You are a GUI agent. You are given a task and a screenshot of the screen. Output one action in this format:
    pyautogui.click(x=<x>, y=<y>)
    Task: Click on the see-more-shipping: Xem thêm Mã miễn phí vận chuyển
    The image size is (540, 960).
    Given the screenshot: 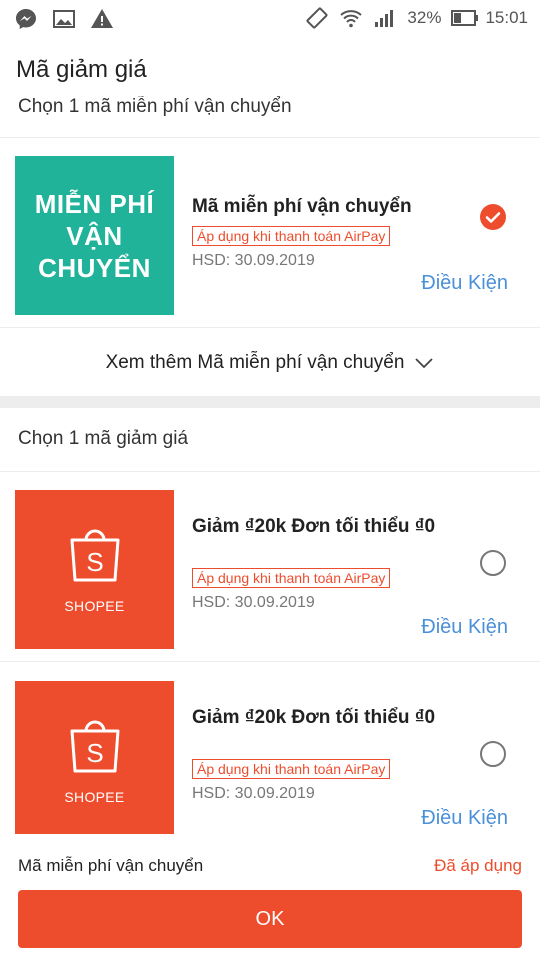 What is the action you would take?
    pyautogui.click(x=270, y=363)
    